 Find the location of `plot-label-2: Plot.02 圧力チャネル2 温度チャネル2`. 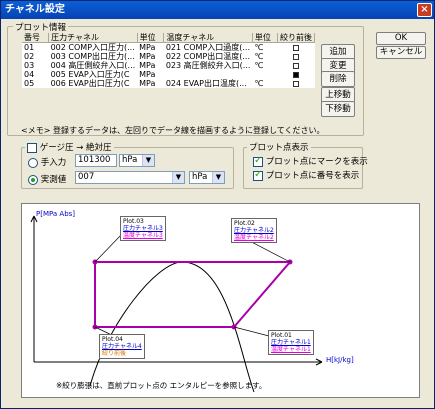

plot-label-2: Plot.02 圧力チャネル2 温度チャネル2 is located at coordinates (254, 230).